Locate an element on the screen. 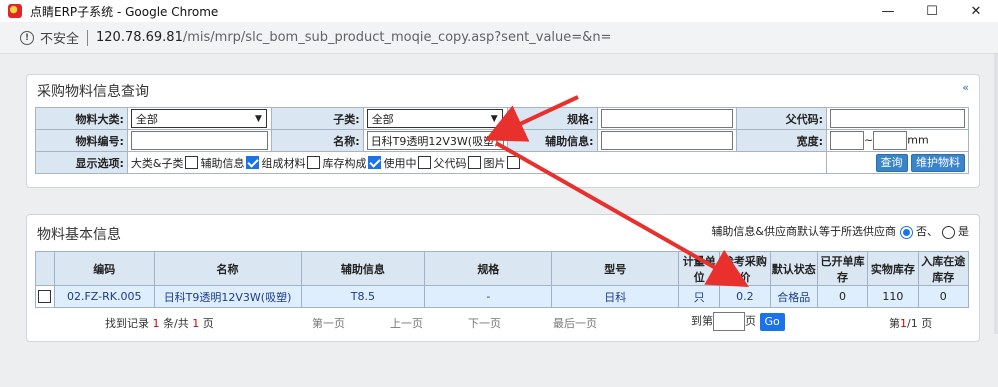 The width and height of the screenshot is (998, 387). result-panel-title: 物料基本信息 is located at coordinates (79, 235).